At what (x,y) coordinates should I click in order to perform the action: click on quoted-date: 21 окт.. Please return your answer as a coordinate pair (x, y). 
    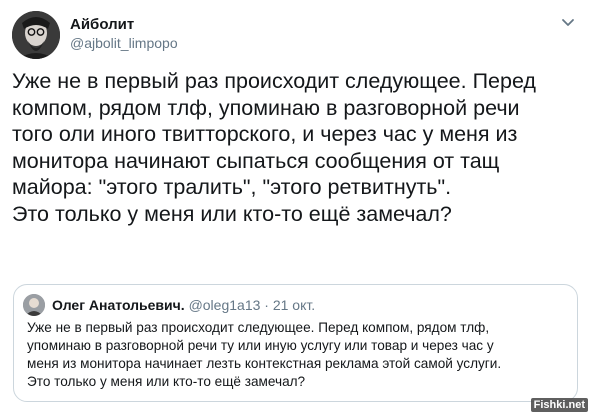
    Looking at the image, I should click on (294, 305).